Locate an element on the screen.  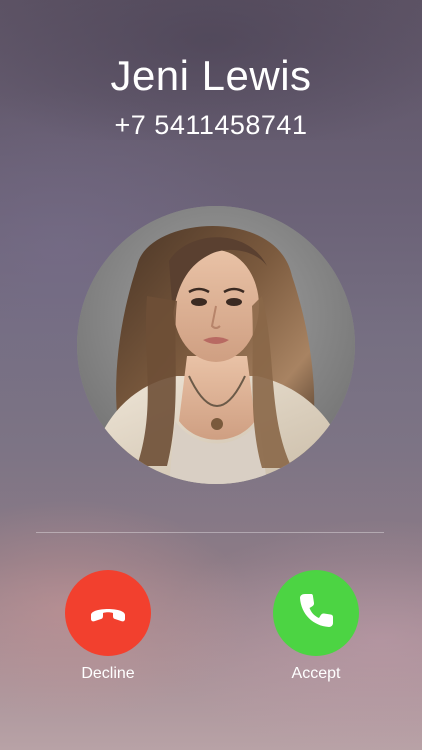
phone-hangup-icon is located at coordinates (108, 613).